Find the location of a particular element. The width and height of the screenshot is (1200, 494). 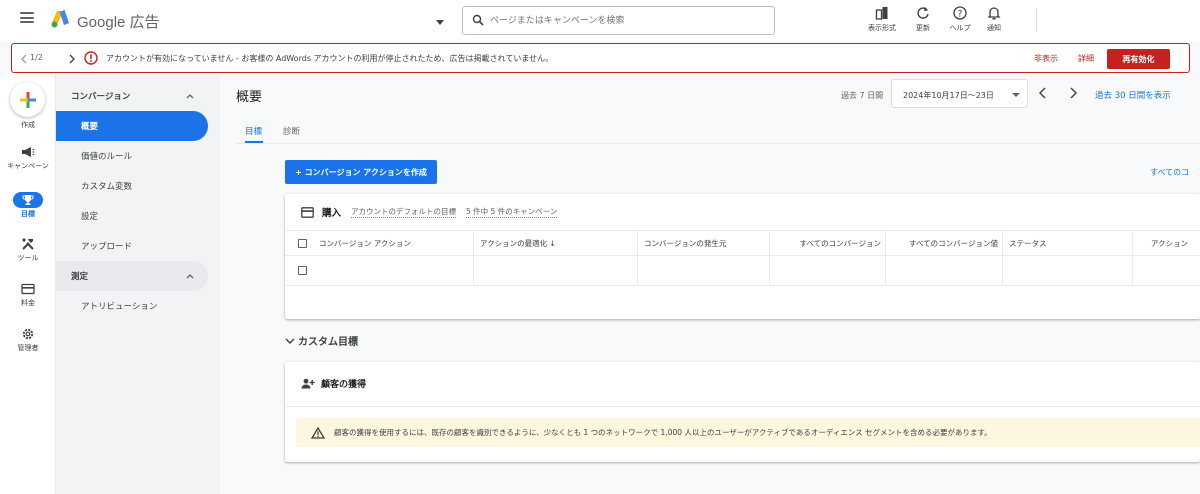

top-bar: Google 広告 表示形式 更新 ? ヘルプ 通知 is located at coordinates (600, 21).